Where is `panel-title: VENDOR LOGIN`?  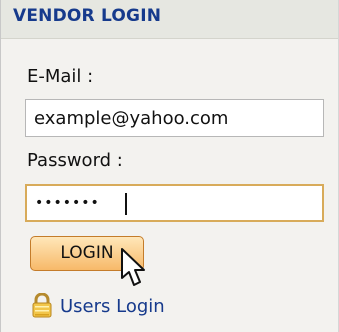
panel-title: VENDOR LOGIN is located at coordinates (87, 16).